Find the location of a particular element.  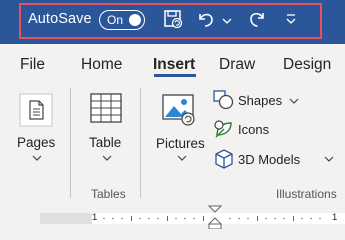

table-chevron-down-icon is located at coordinates (107, 159).